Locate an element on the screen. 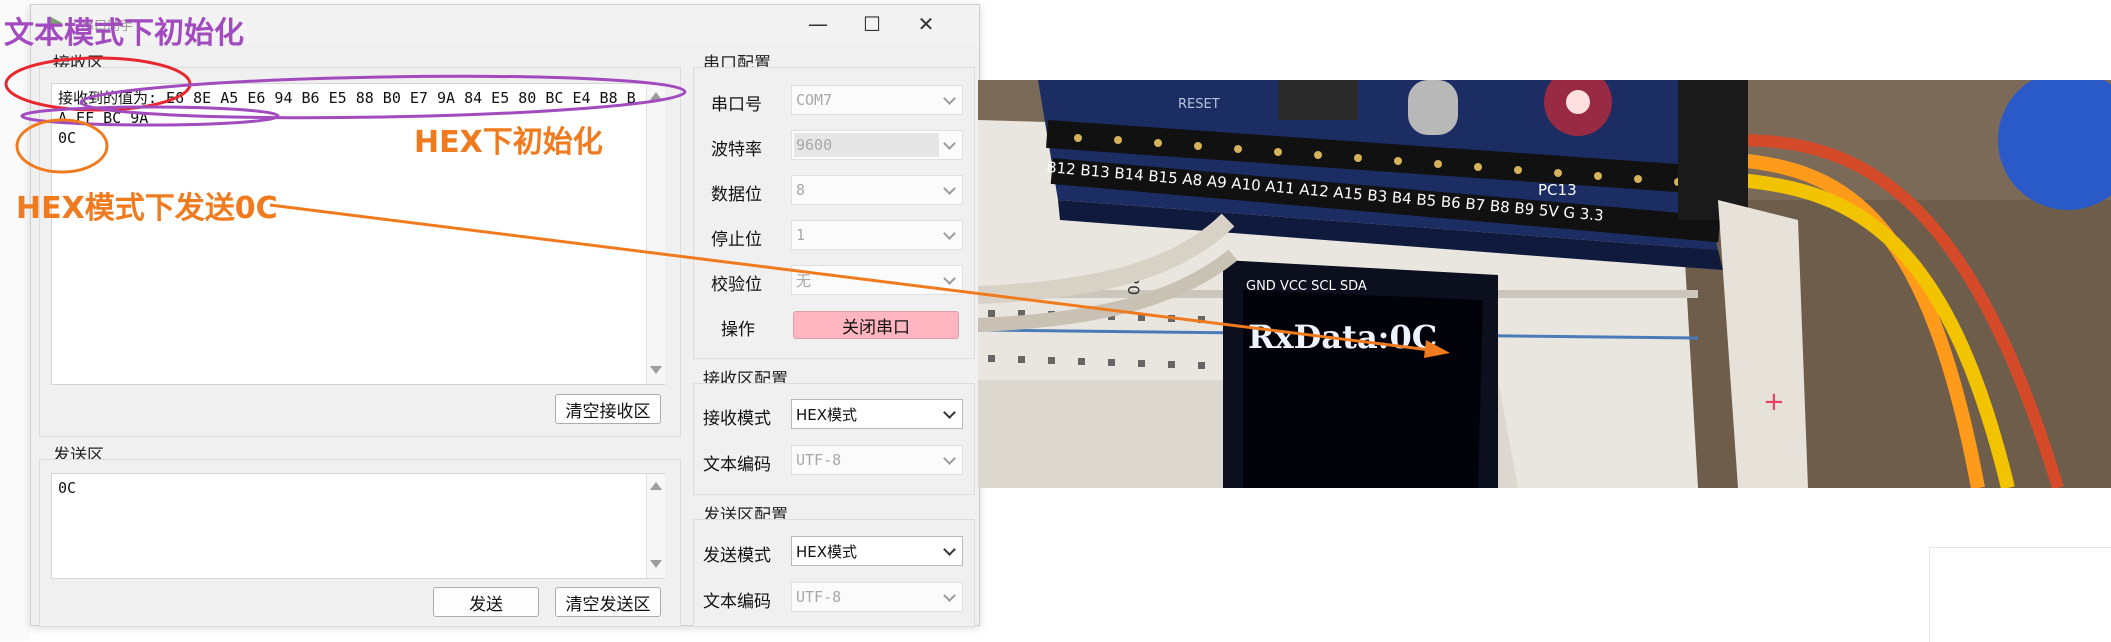  send-textarea: 0C is located at coordinates (358, 526).